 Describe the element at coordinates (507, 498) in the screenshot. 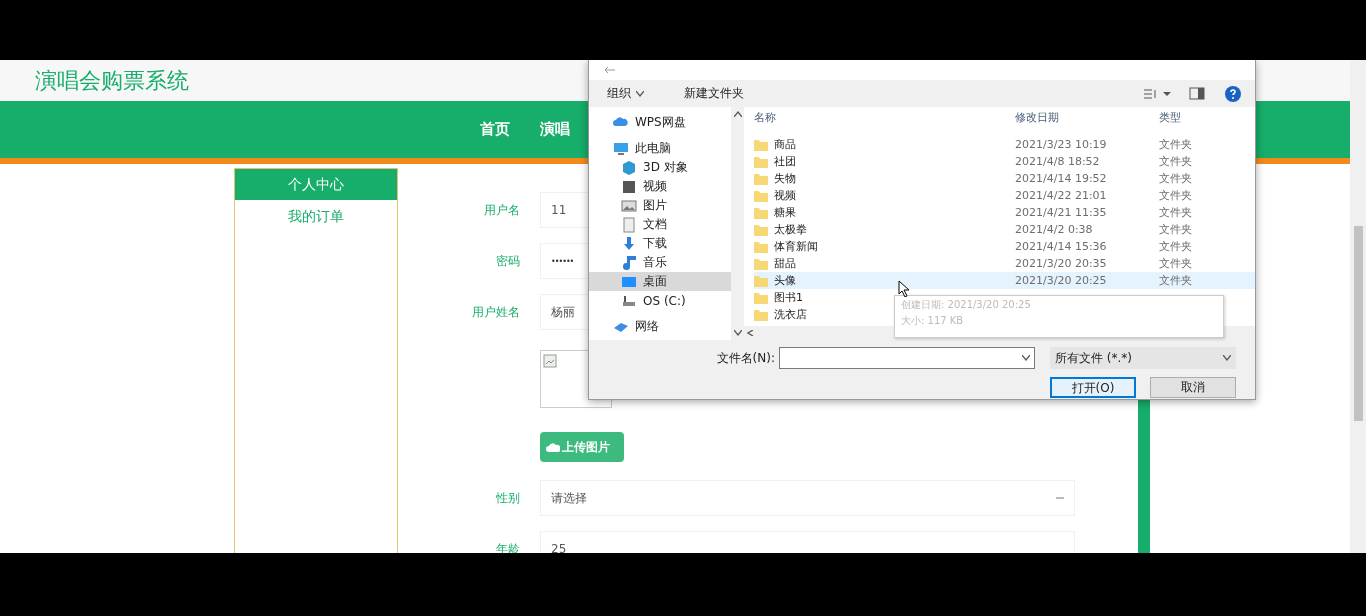

I see `field-label: 性别` at that location.